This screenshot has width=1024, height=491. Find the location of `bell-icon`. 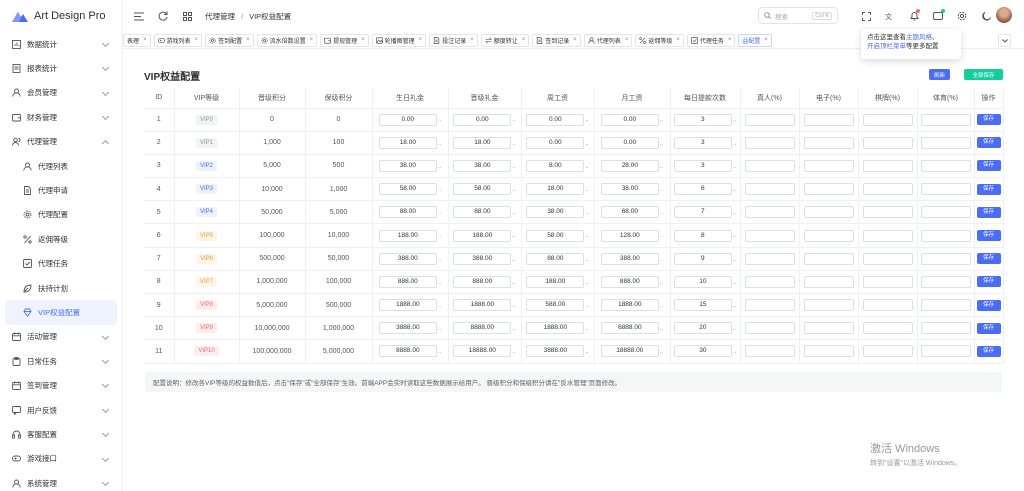

bell-icon is located at coordinates (914, 16).